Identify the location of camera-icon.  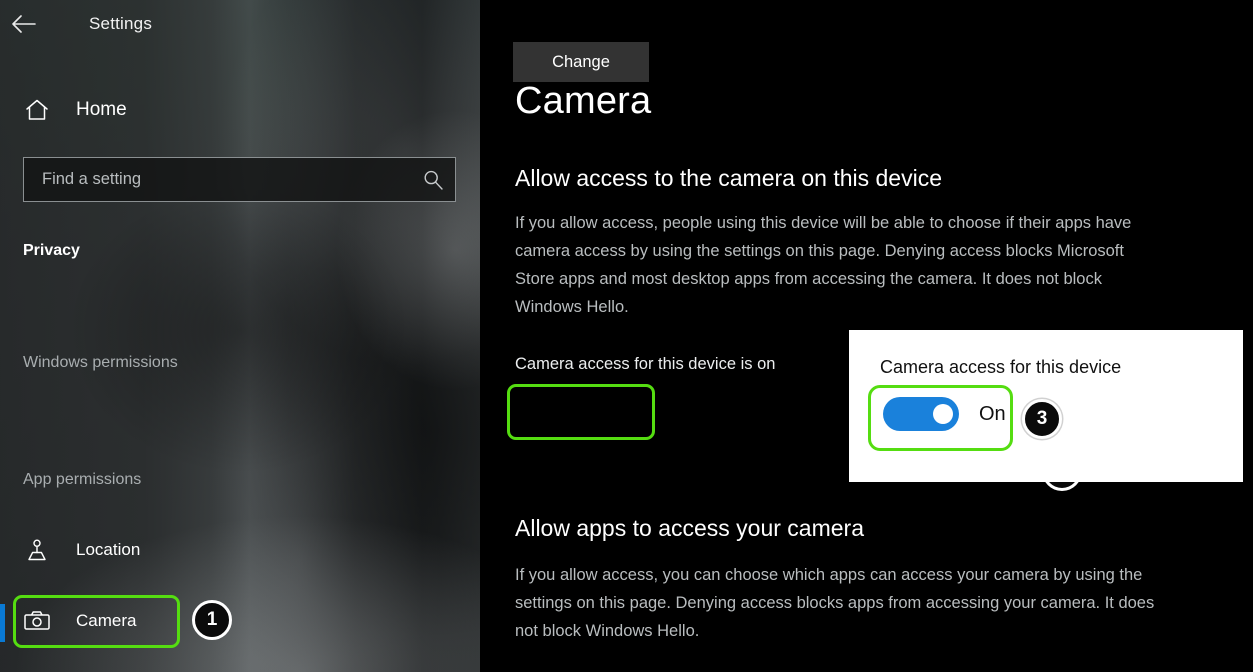
(37, 621).